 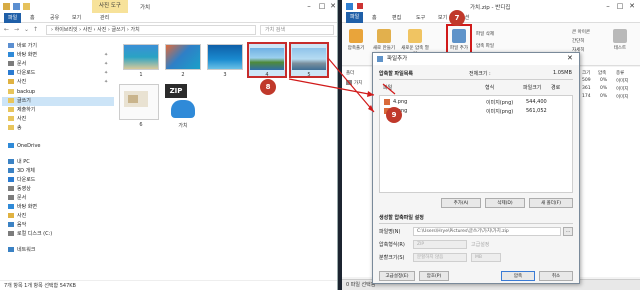 I want to click on step-badge-9: 9, so click(x=394, y=115).